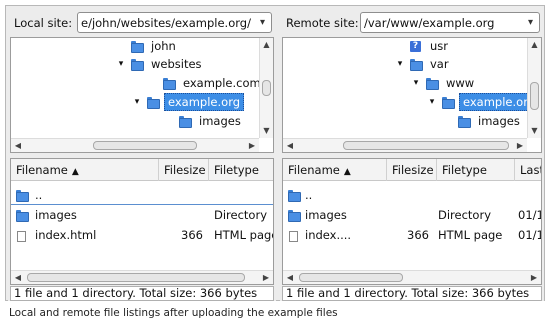 The width and height of the screenshot is (550, 329). I want to click on local-list-header: Filename ▲ Filesize Filetype, so click(142, 170).